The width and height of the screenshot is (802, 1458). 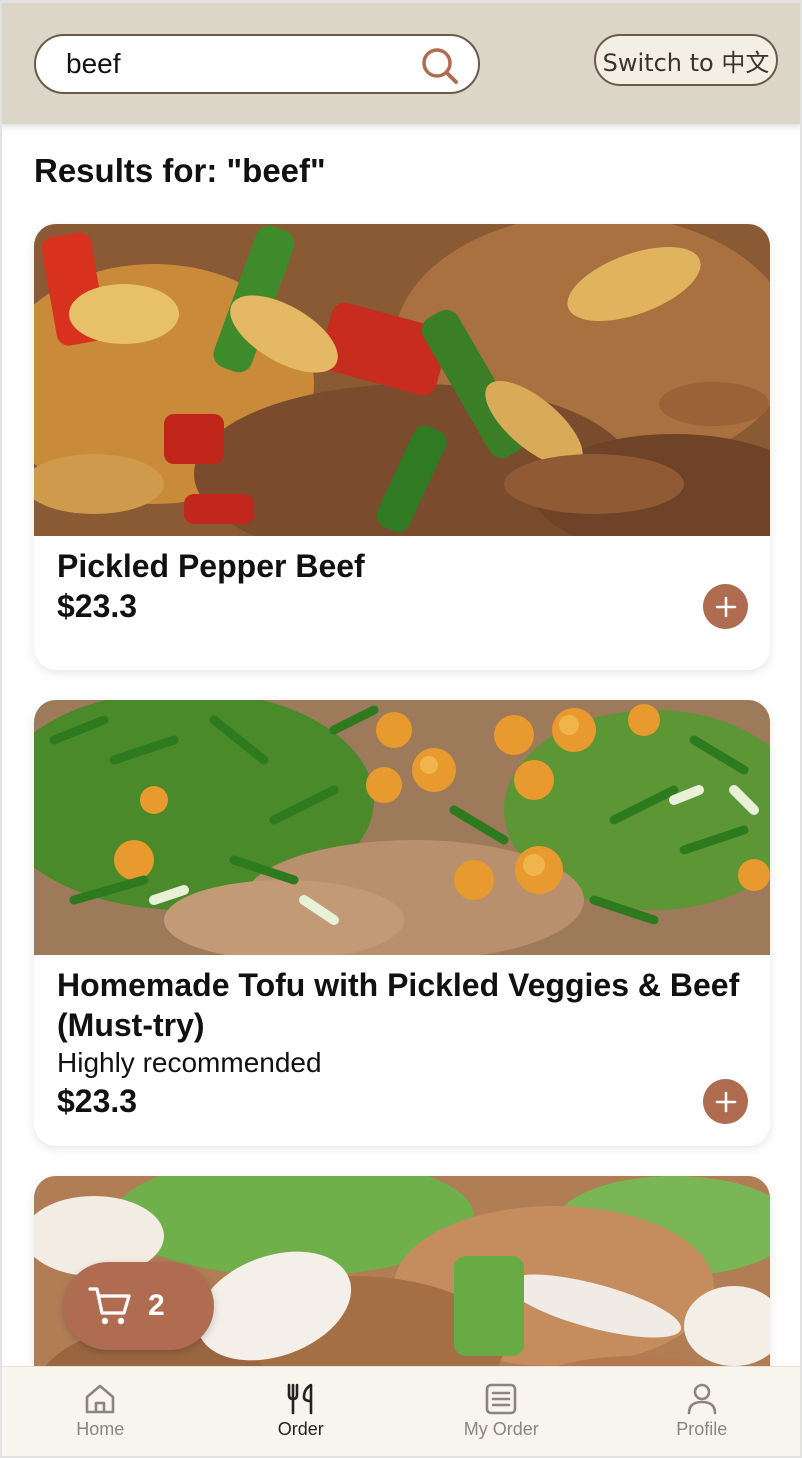 I want to click on dish-description: Highly recommended, so click(x=189, y=1062).